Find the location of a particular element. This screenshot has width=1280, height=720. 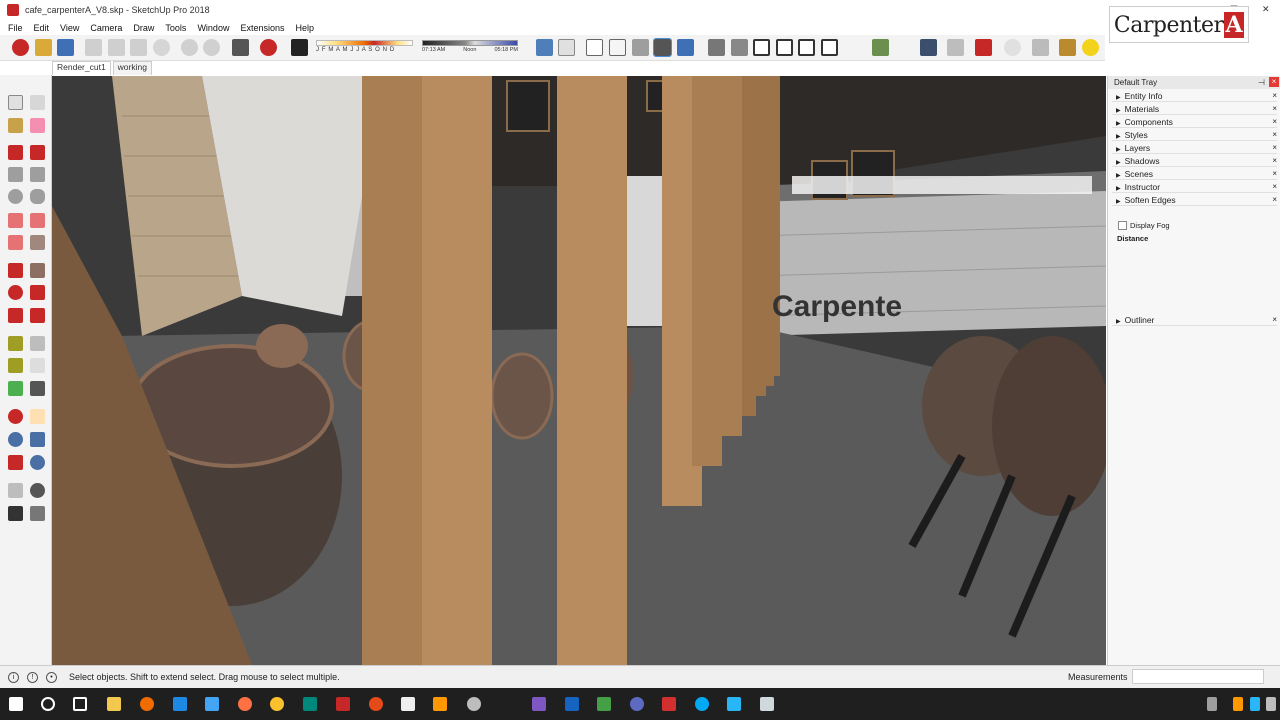

shadow-date-slider: J F M A M J J A S O N D is located at coordinates (364, 48).